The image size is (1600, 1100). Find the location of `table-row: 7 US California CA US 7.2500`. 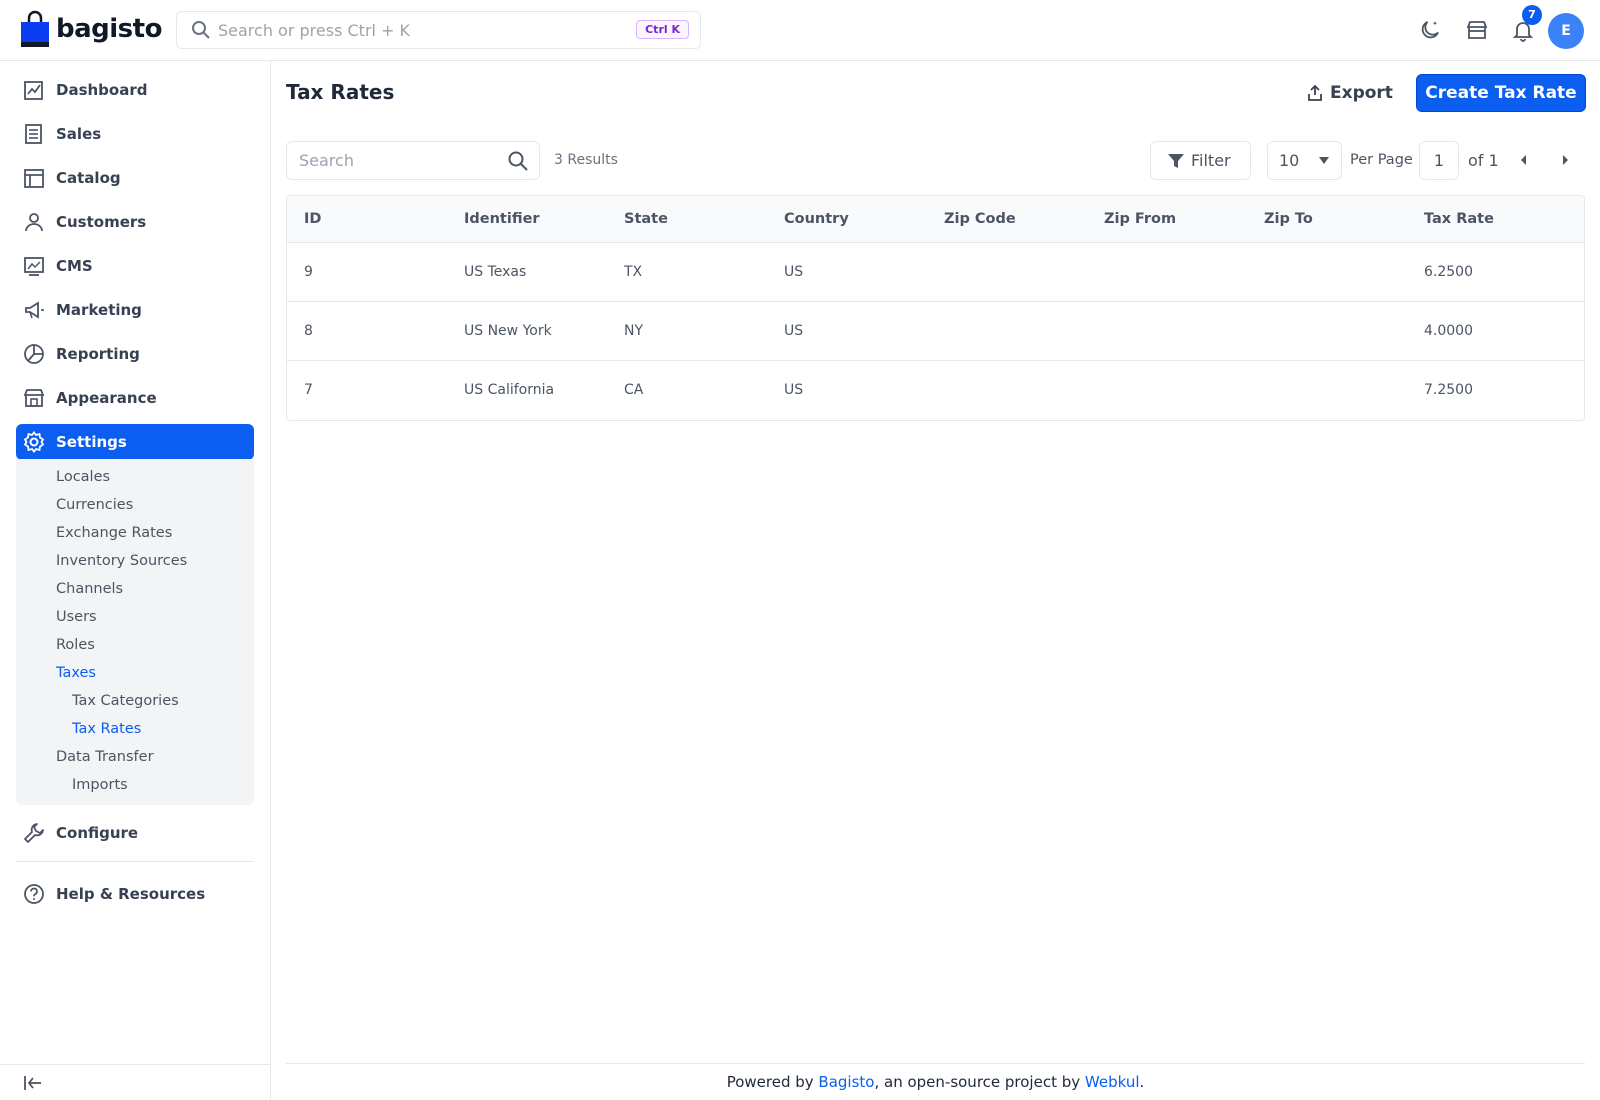

table-row: 7 US California CA US 7.2500 is located at coordinates (935, 390).